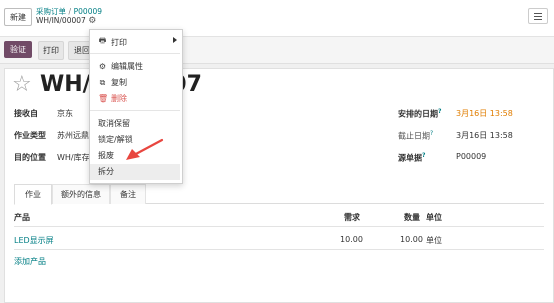 The image size is (554, 303). Describe the element at coordinates (102, 66) in the screenshot. I see `gears-icon: ⚙` at that location.